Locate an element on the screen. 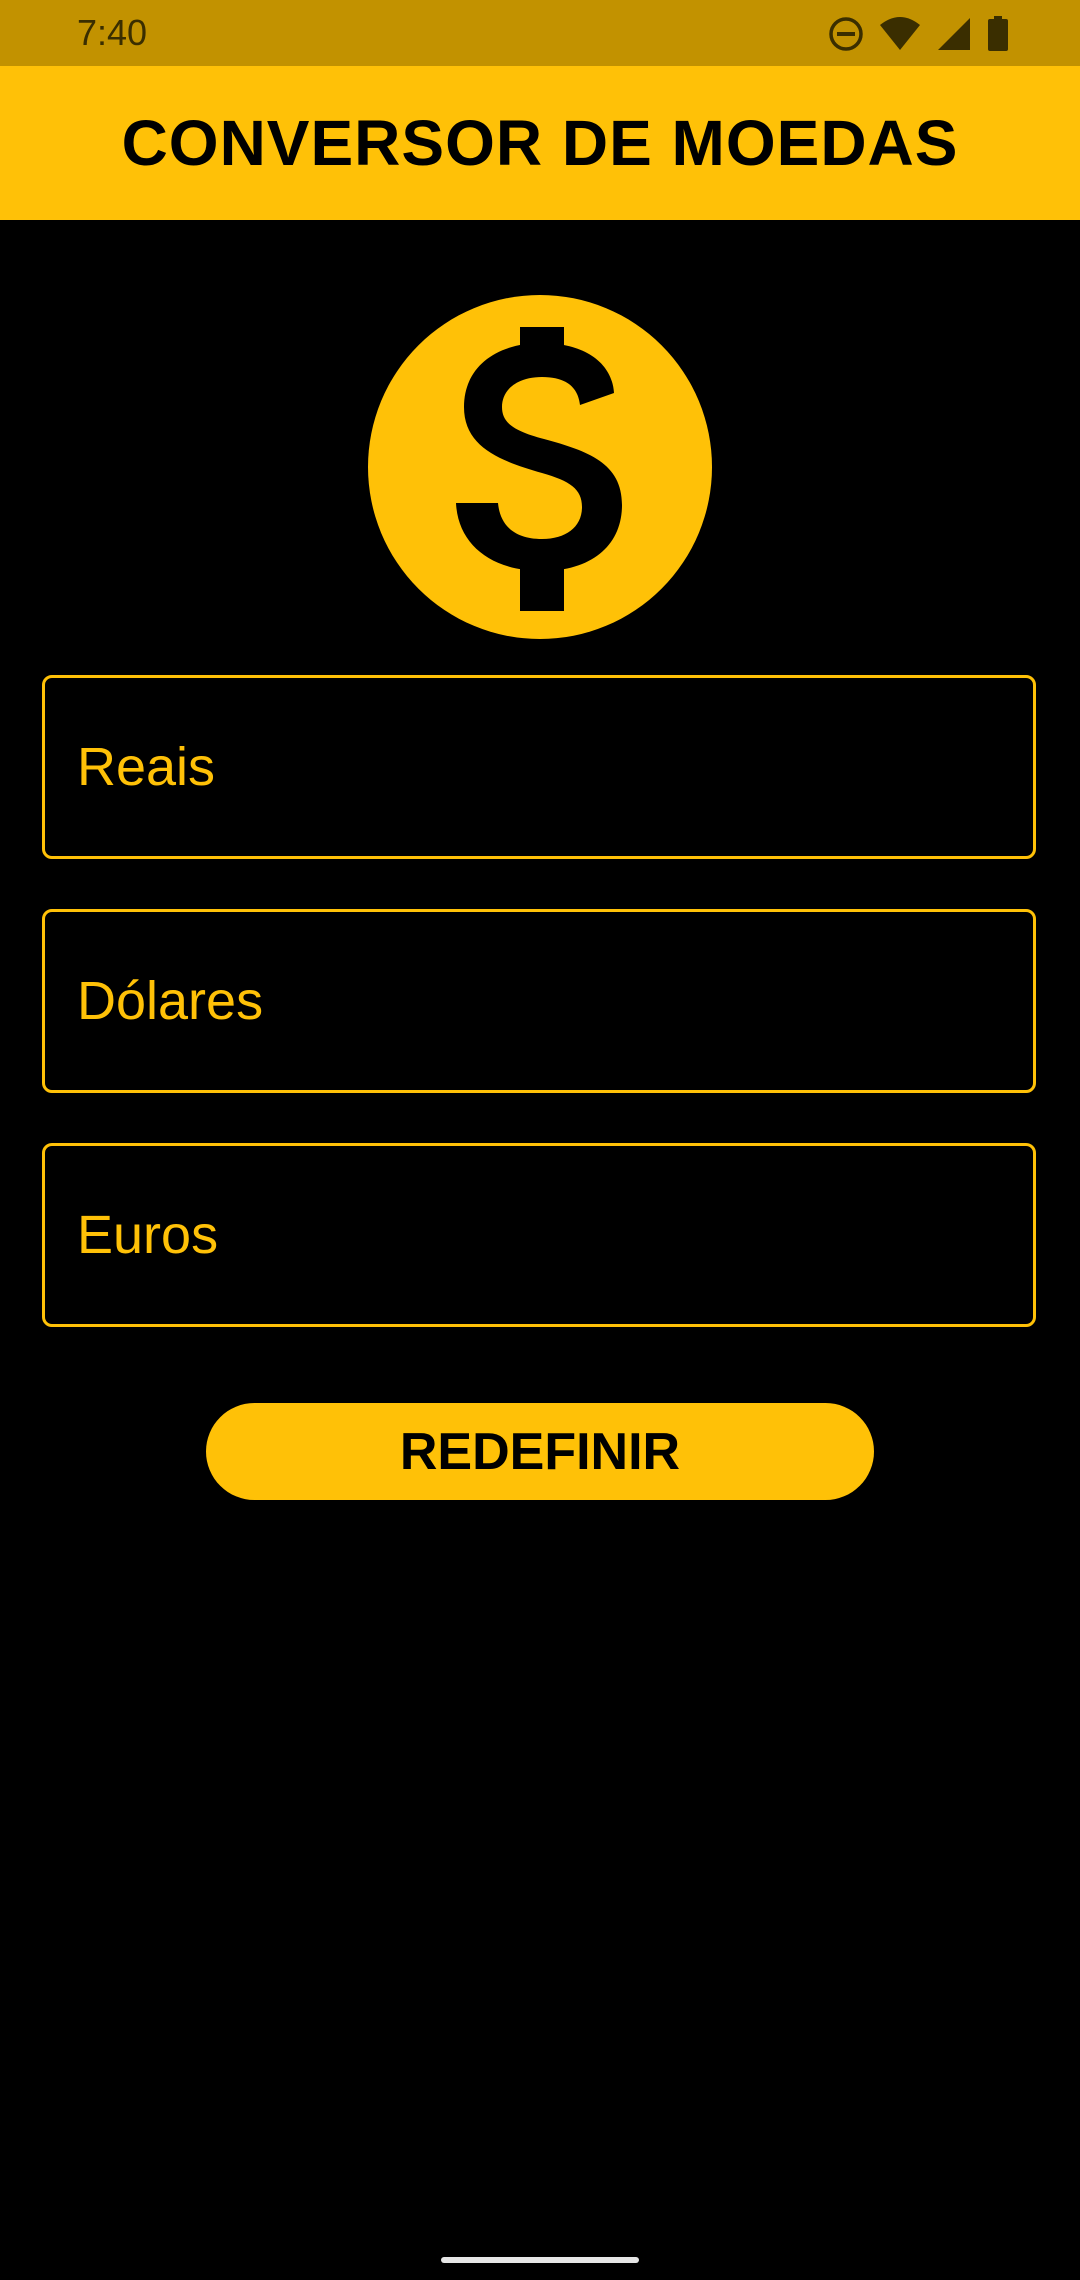 Image resolution: width=1080 pixels, height=2280 pixels. wifi-icon is located at coordinates (900, 34).